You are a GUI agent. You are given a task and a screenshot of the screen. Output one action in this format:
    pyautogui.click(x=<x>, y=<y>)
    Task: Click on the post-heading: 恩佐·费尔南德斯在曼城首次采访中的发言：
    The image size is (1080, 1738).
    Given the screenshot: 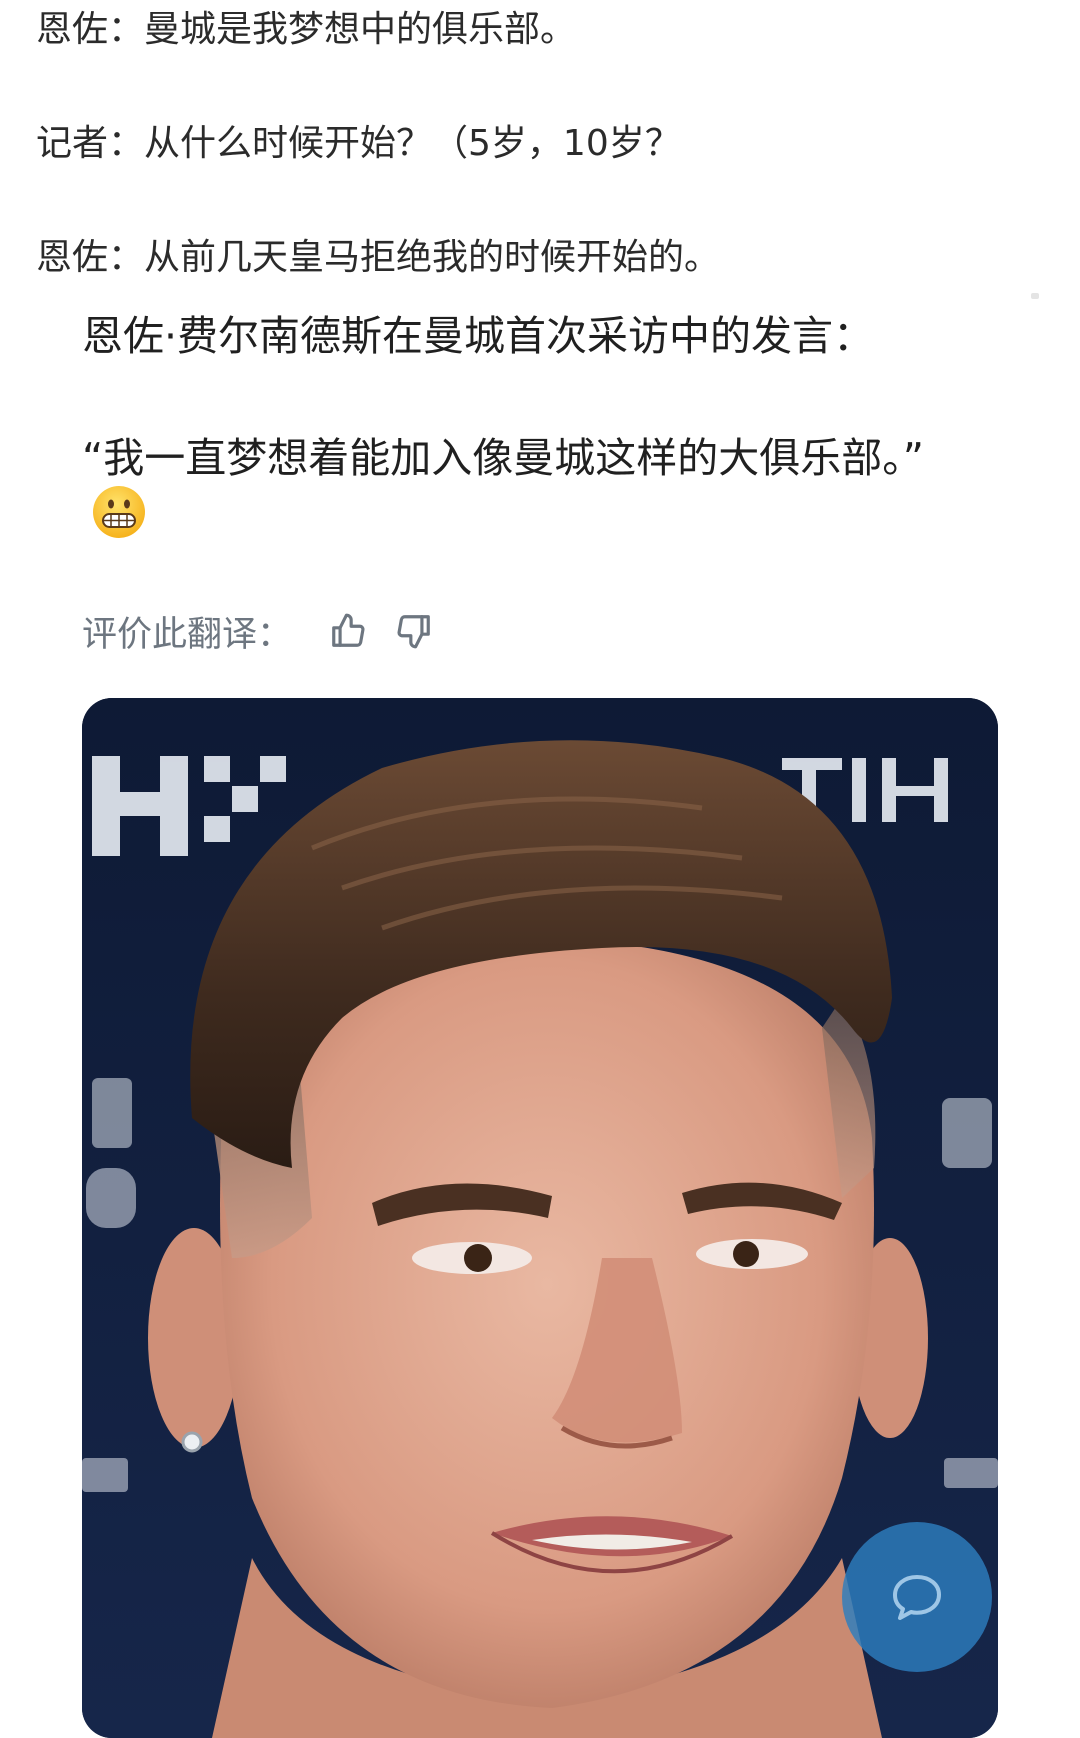 What is the action you would take?
    pyautogui.click(x=478, y=336)
    